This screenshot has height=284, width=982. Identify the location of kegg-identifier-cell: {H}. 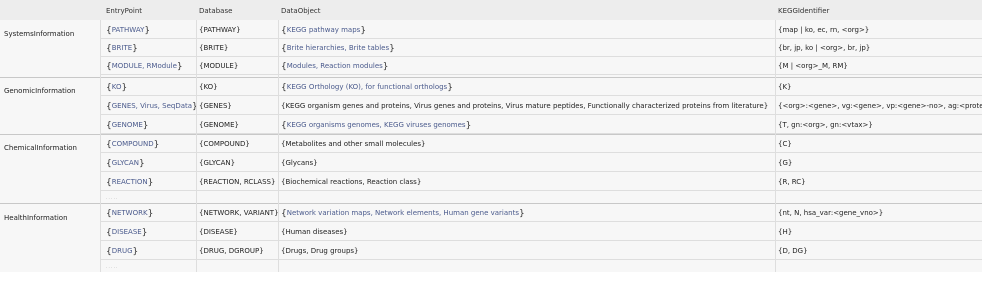
(785, 232).